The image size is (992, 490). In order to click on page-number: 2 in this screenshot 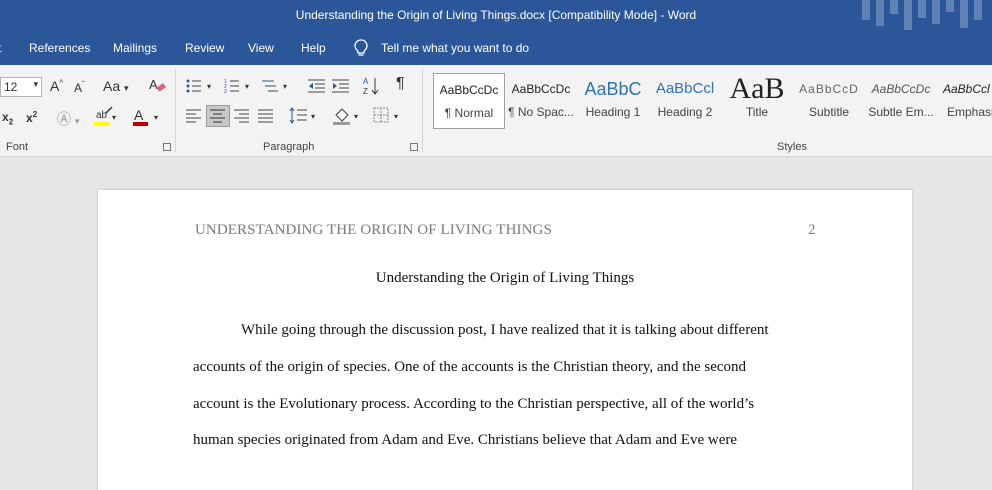, I will do `click(812, 230)`.